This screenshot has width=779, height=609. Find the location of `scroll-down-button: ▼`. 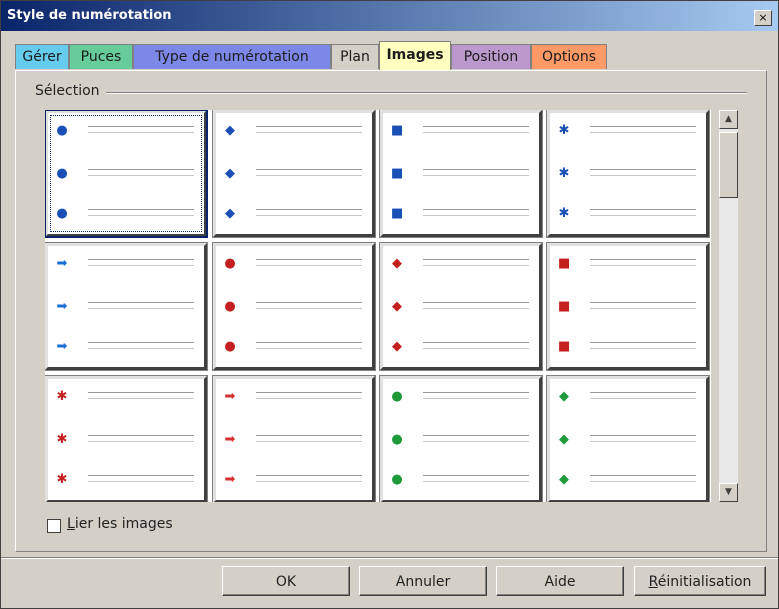

scroll-down-button: ▼ is located at coordinates (728, 492).